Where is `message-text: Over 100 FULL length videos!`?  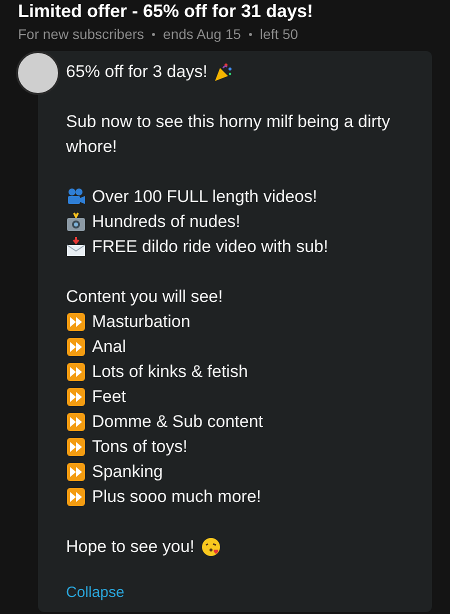
message-text: Over 100 FULL length videos! is located at coordinates (205, 197).